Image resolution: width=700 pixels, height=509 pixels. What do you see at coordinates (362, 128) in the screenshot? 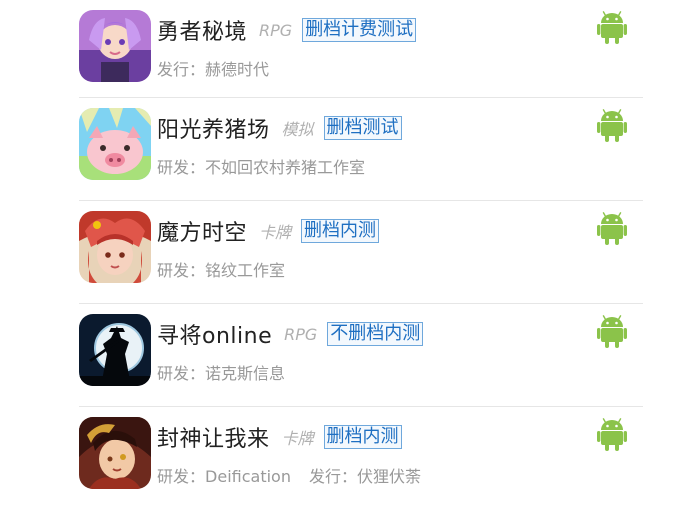
I see `test-type-badge: 删档测试` at bounding box center [362, 128].